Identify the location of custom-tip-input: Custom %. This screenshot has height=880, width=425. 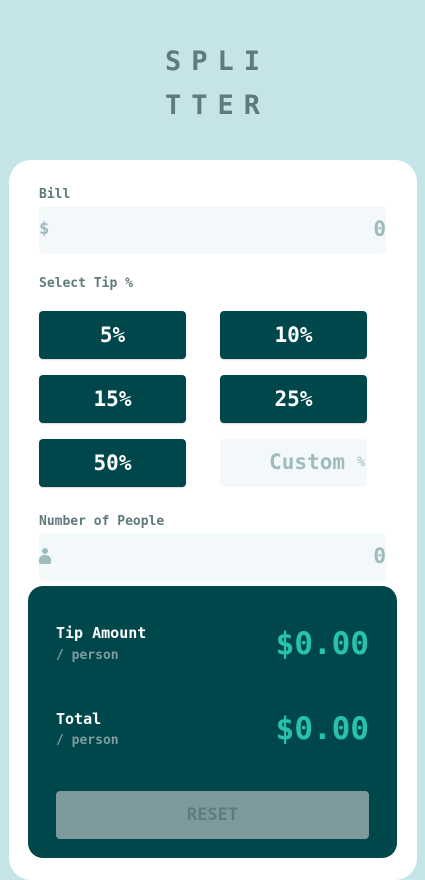
(293, 463).